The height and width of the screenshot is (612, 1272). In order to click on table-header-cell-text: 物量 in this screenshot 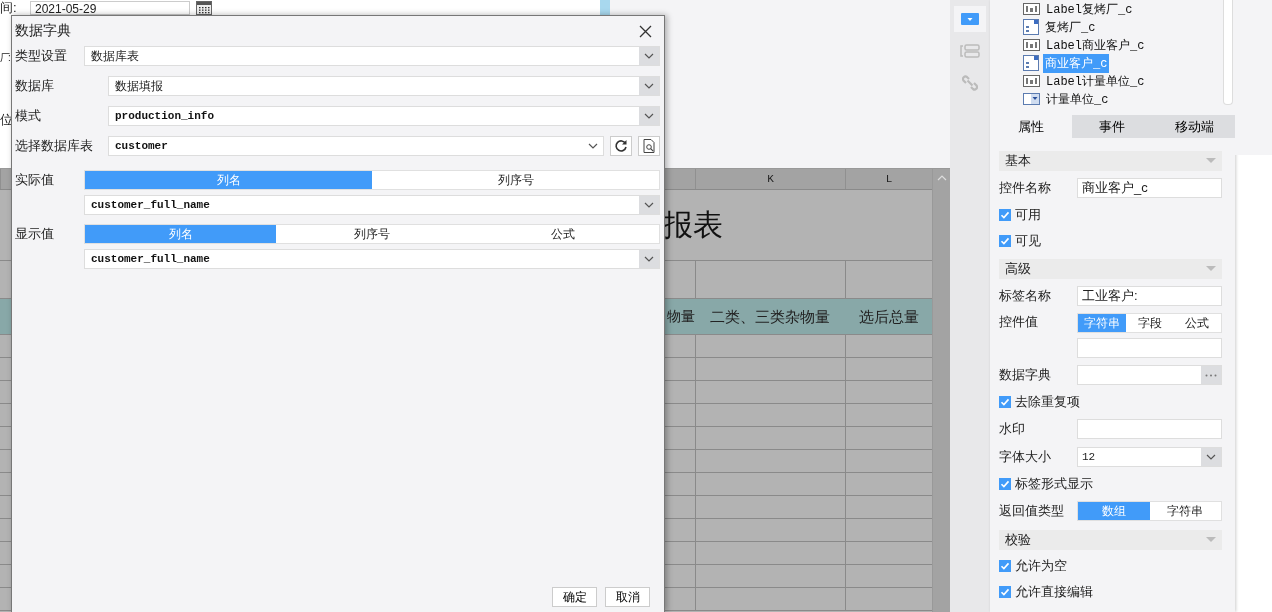, I will do `click(680, 316)`.